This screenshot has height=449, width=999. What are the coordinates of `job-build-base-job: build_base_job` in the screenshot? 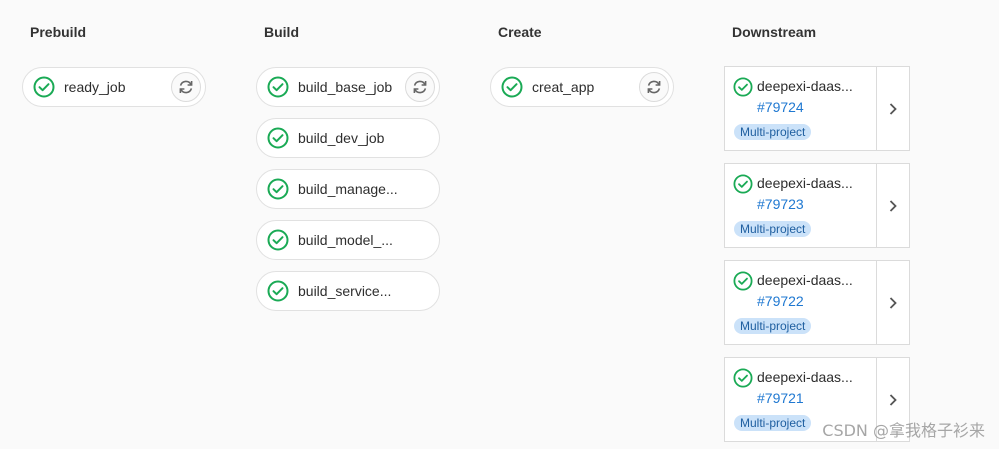 It's located at (348, 87).